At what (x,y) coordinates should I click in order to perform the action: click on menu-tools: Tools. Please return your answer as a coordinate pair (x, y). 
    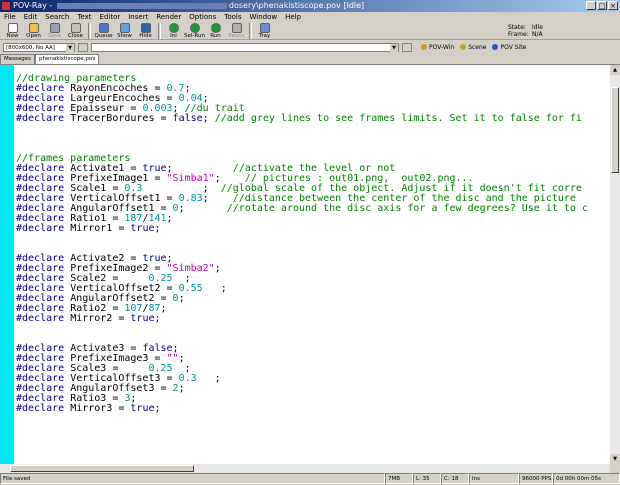
    Looking at the image, I should click on (232, 17).